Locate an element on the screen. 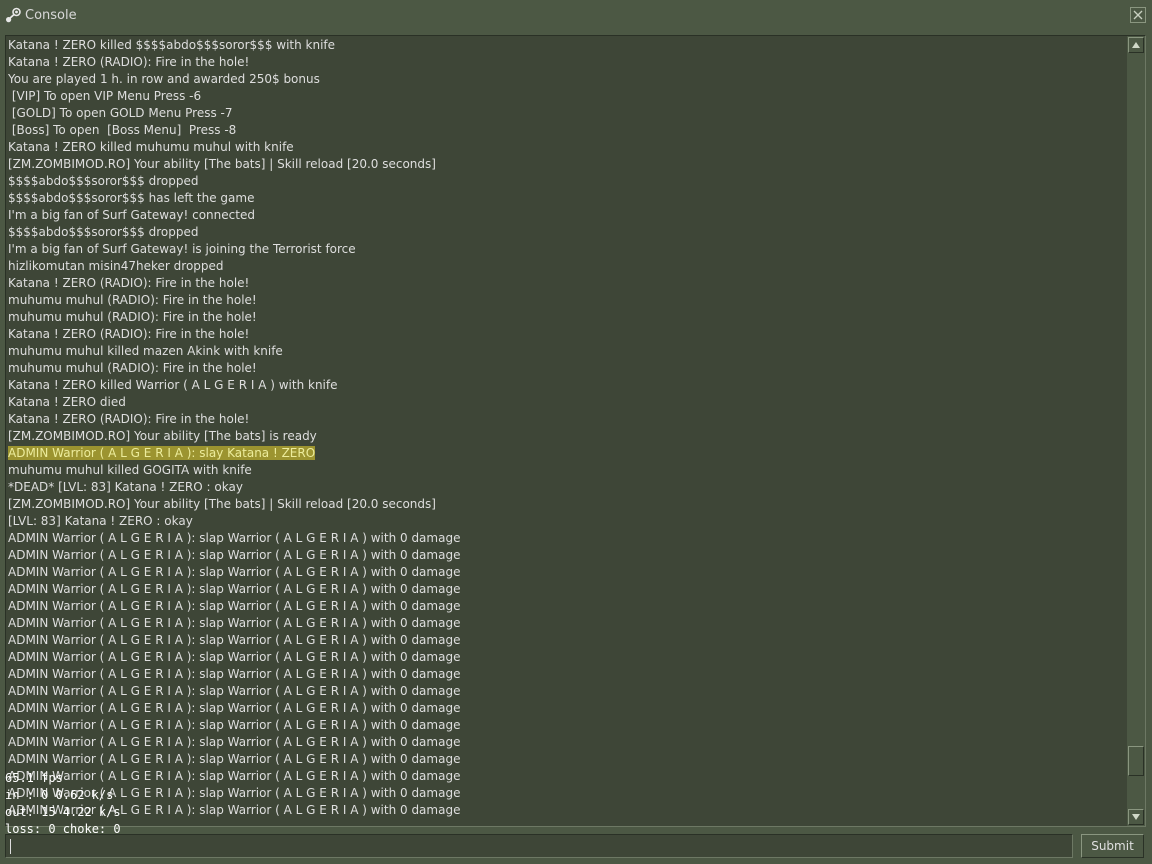 This screenshot has height=864, width=1152. scroll-down-button is located at coordinates (1136, 817).